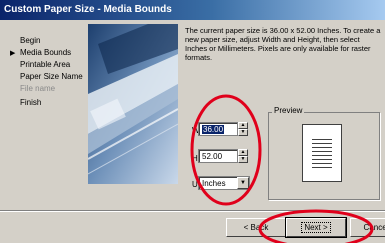 The width and height of the screenshot is (385, 243). What do you see at coordinates (13, 53) in the screenshot?
I see `current-step-arrow-icon: ▶` at bounding box center [13, 53].